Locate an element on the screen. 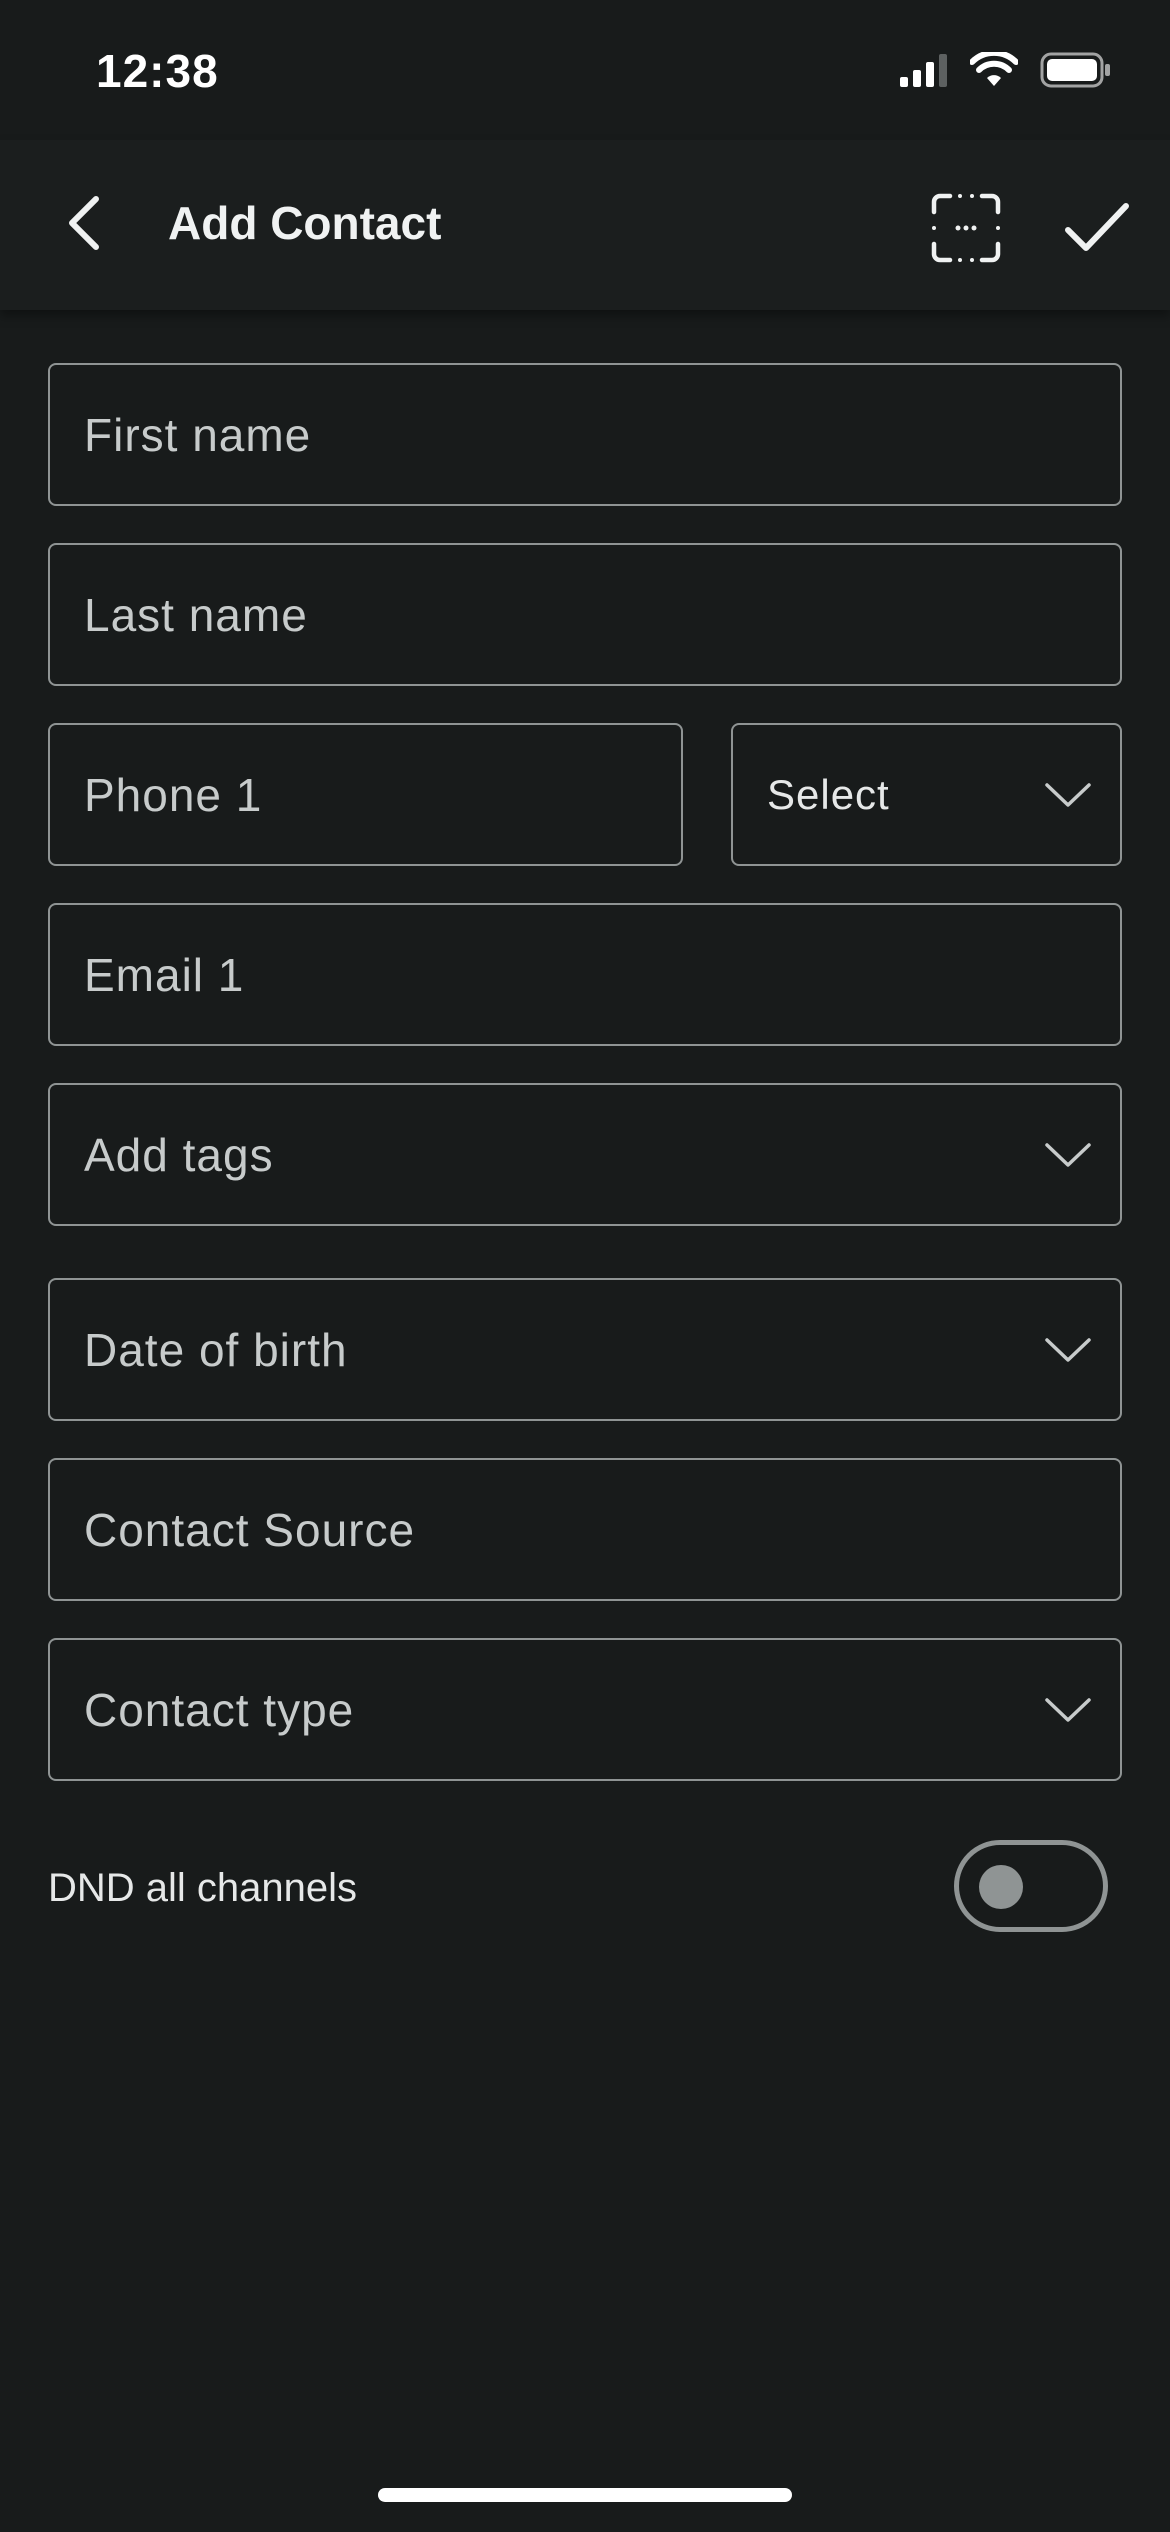  scan-button is located at coordinates (966, 228).